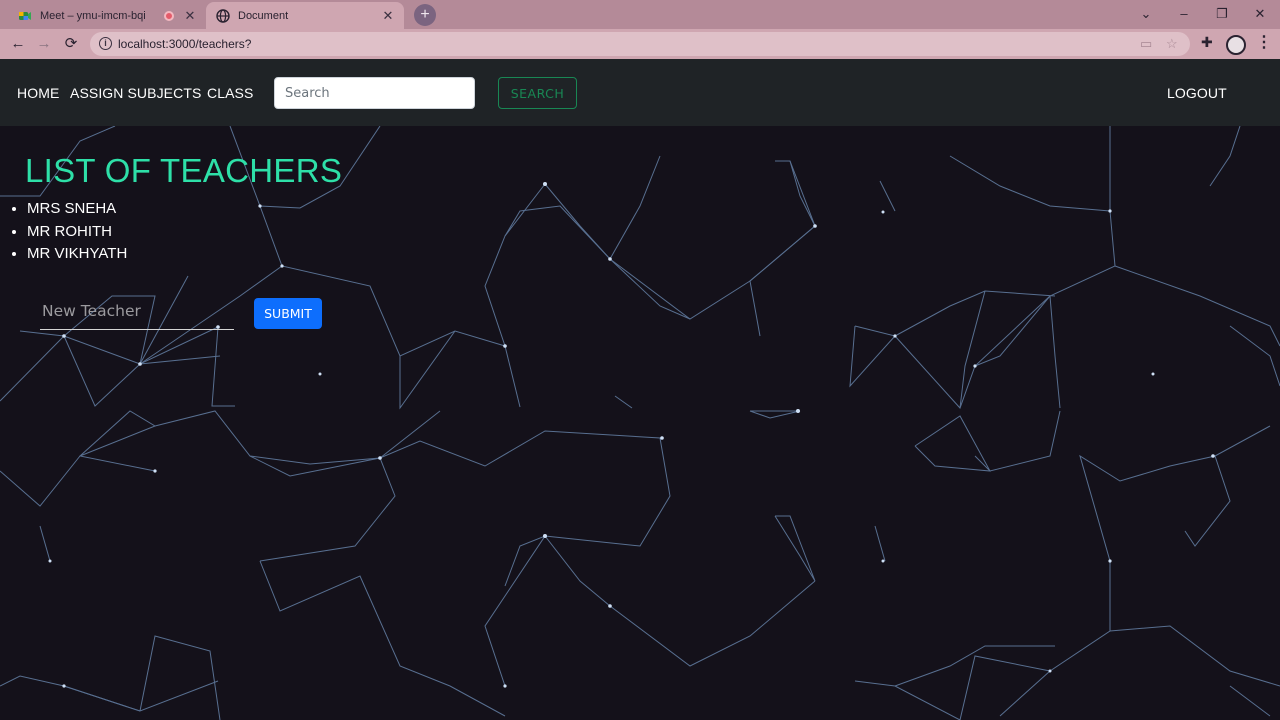 The width and height of the screenshot is (1280, 720). What do you see at coordinates (1172, 44) in the screenshot?
I see `star-icon: ☆` at bounding box center [1172, 44].